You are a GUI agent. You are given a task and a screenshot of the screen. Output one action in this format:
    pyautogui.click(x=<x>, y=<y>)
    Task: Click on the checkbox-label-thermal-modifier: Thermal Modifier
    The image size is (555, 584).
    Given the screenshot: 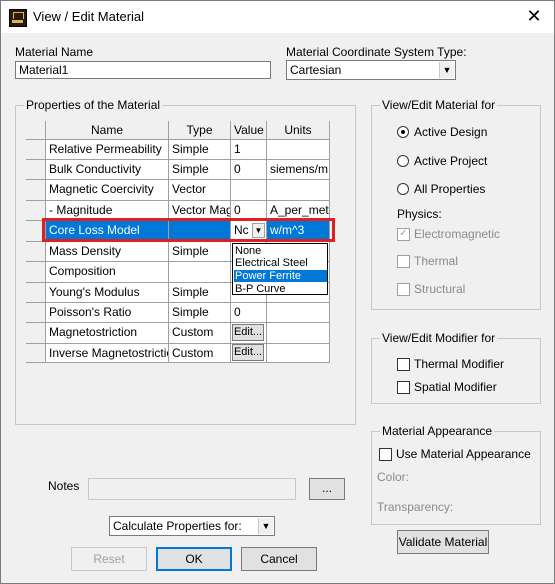 What is the action you would take?
    pyautogui.click(x=459, y=364)
    